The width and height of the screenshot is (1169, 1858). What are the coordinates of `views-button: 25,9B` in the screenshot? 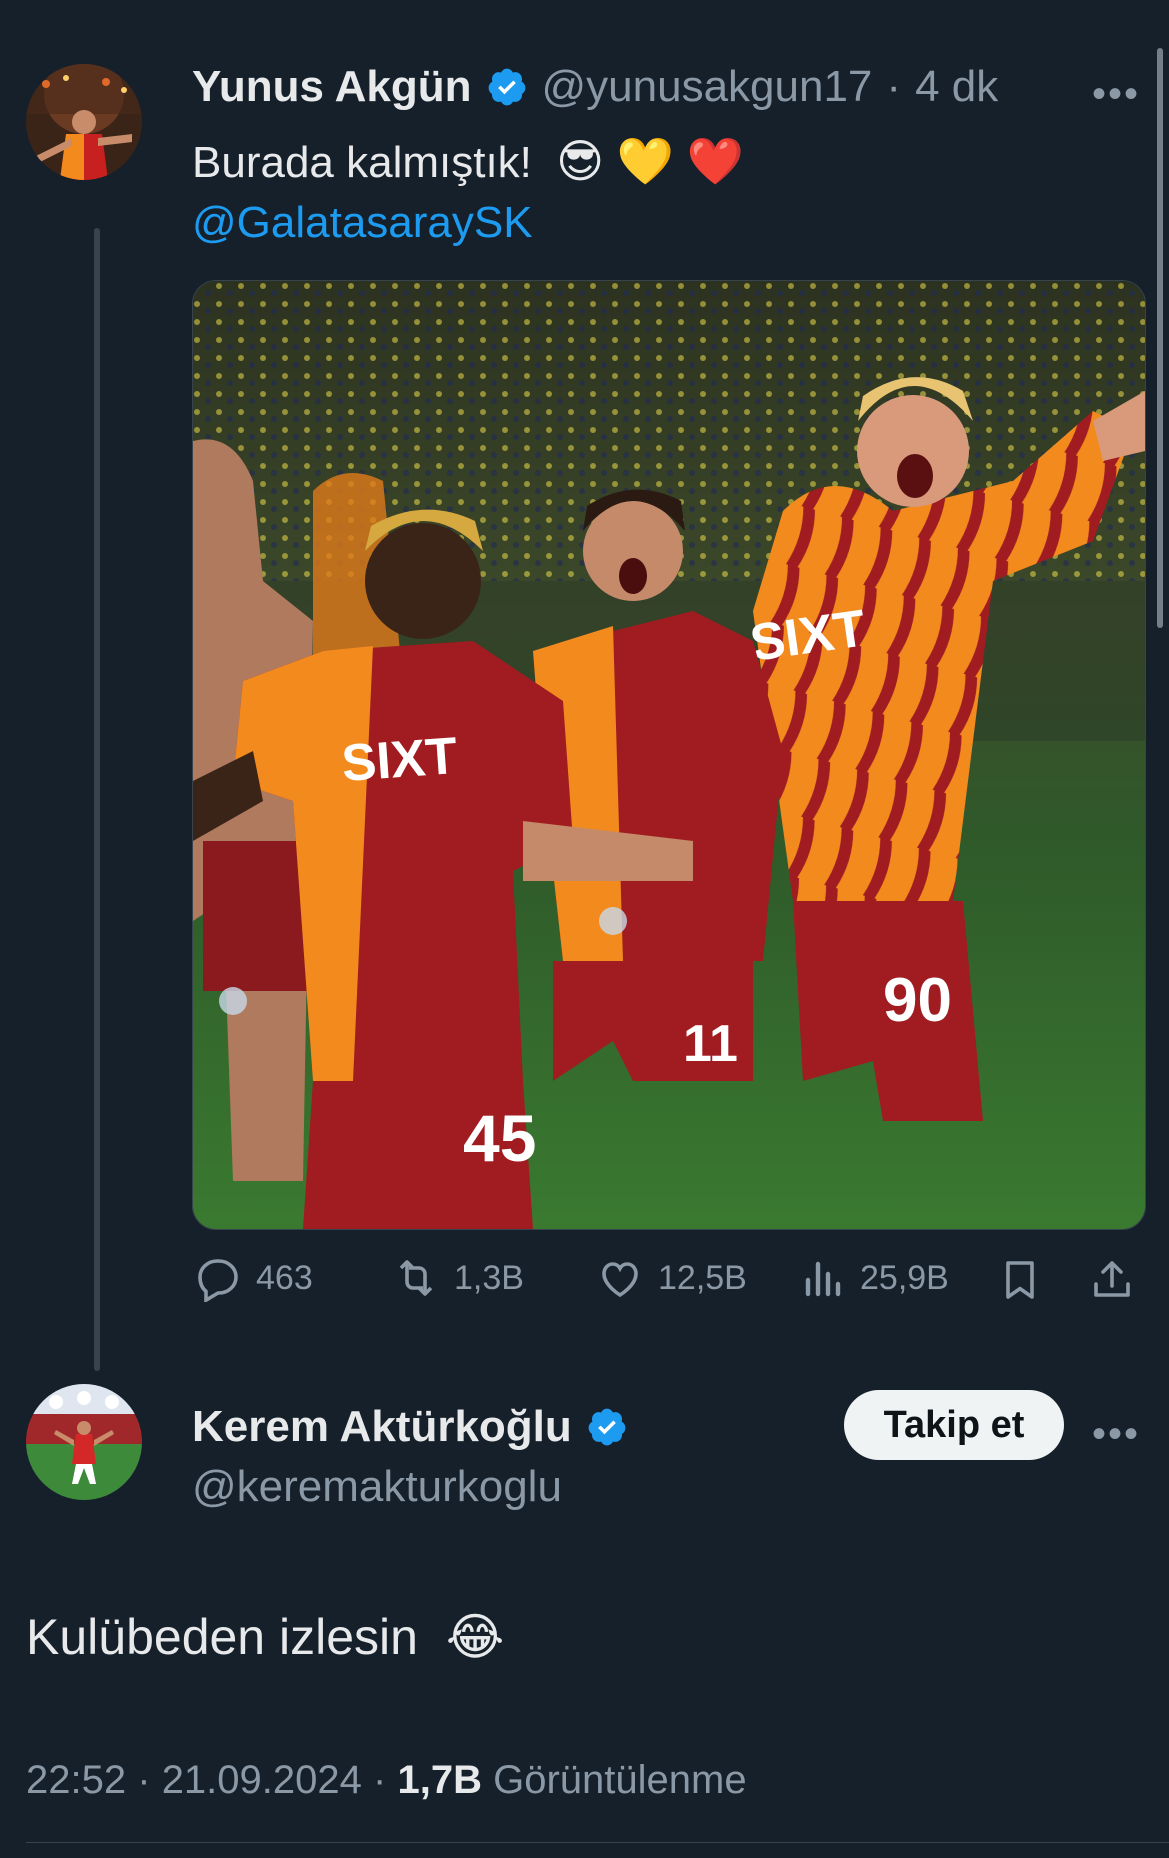 It's located at (873, 1278).